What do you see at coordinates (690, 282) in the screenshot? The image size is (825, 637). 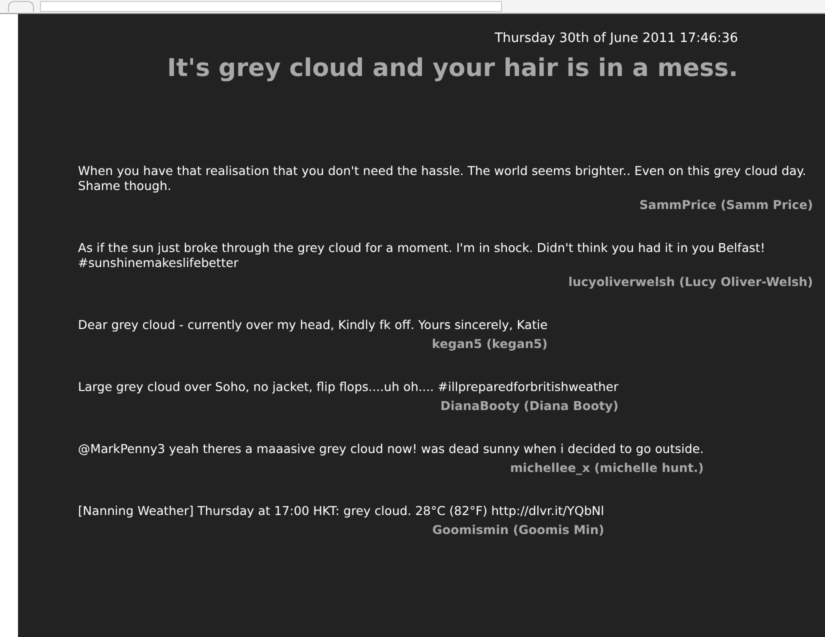 I see `tweet-author: lucyoliverwelsh (Lucy Oliver-Welsh)` at bounding box center [690, 282].